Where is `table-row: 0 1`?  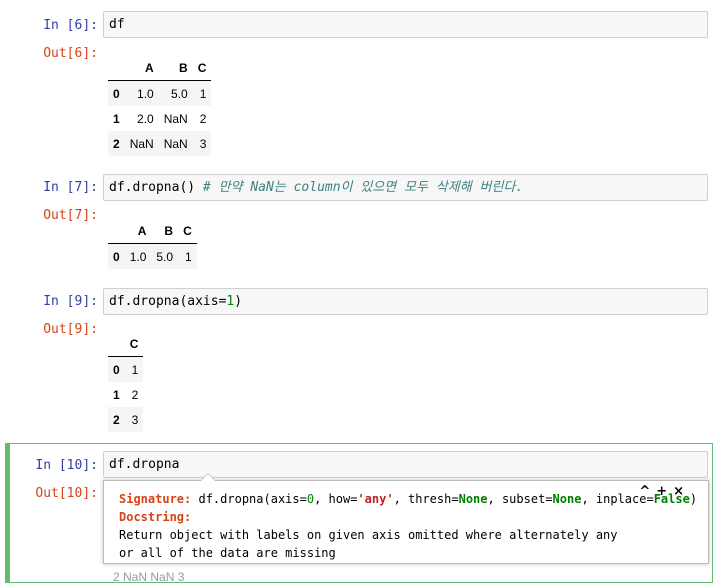
table-row: 0 1 is located at coordinates (126, 369).